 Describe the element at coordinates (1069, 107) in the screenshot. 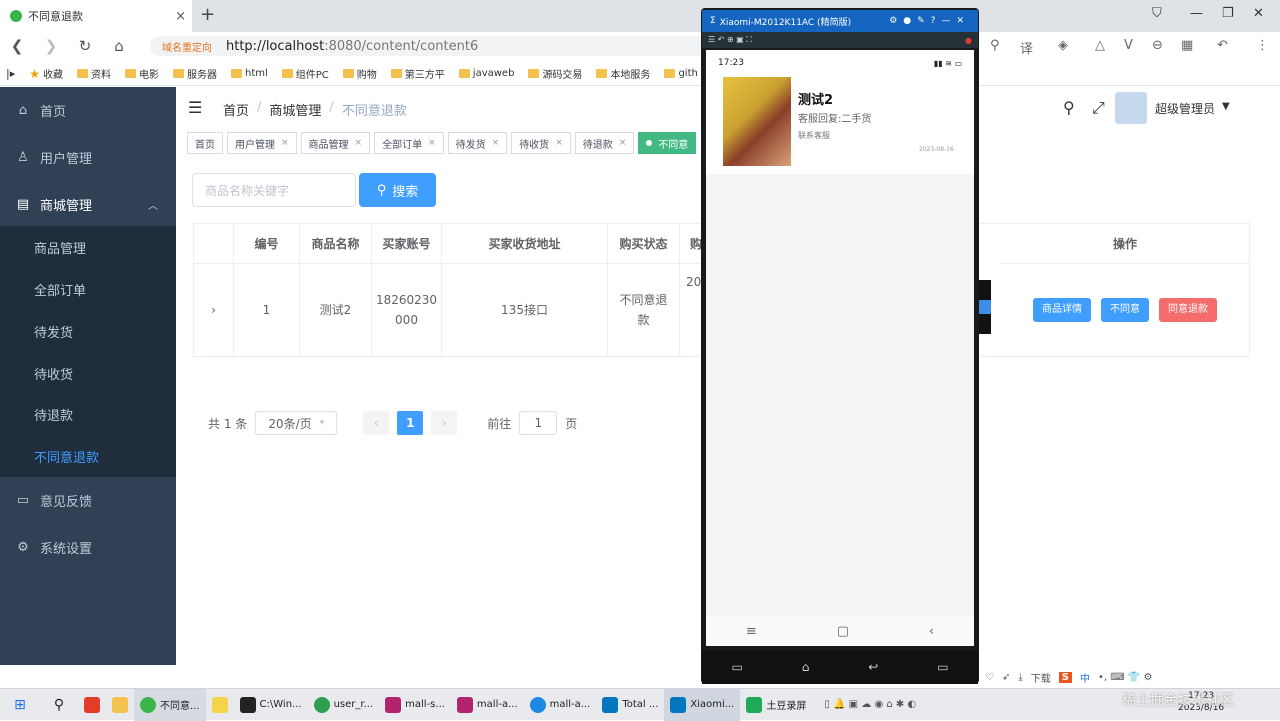

I see `header-search-icon: ⚲` at that location.